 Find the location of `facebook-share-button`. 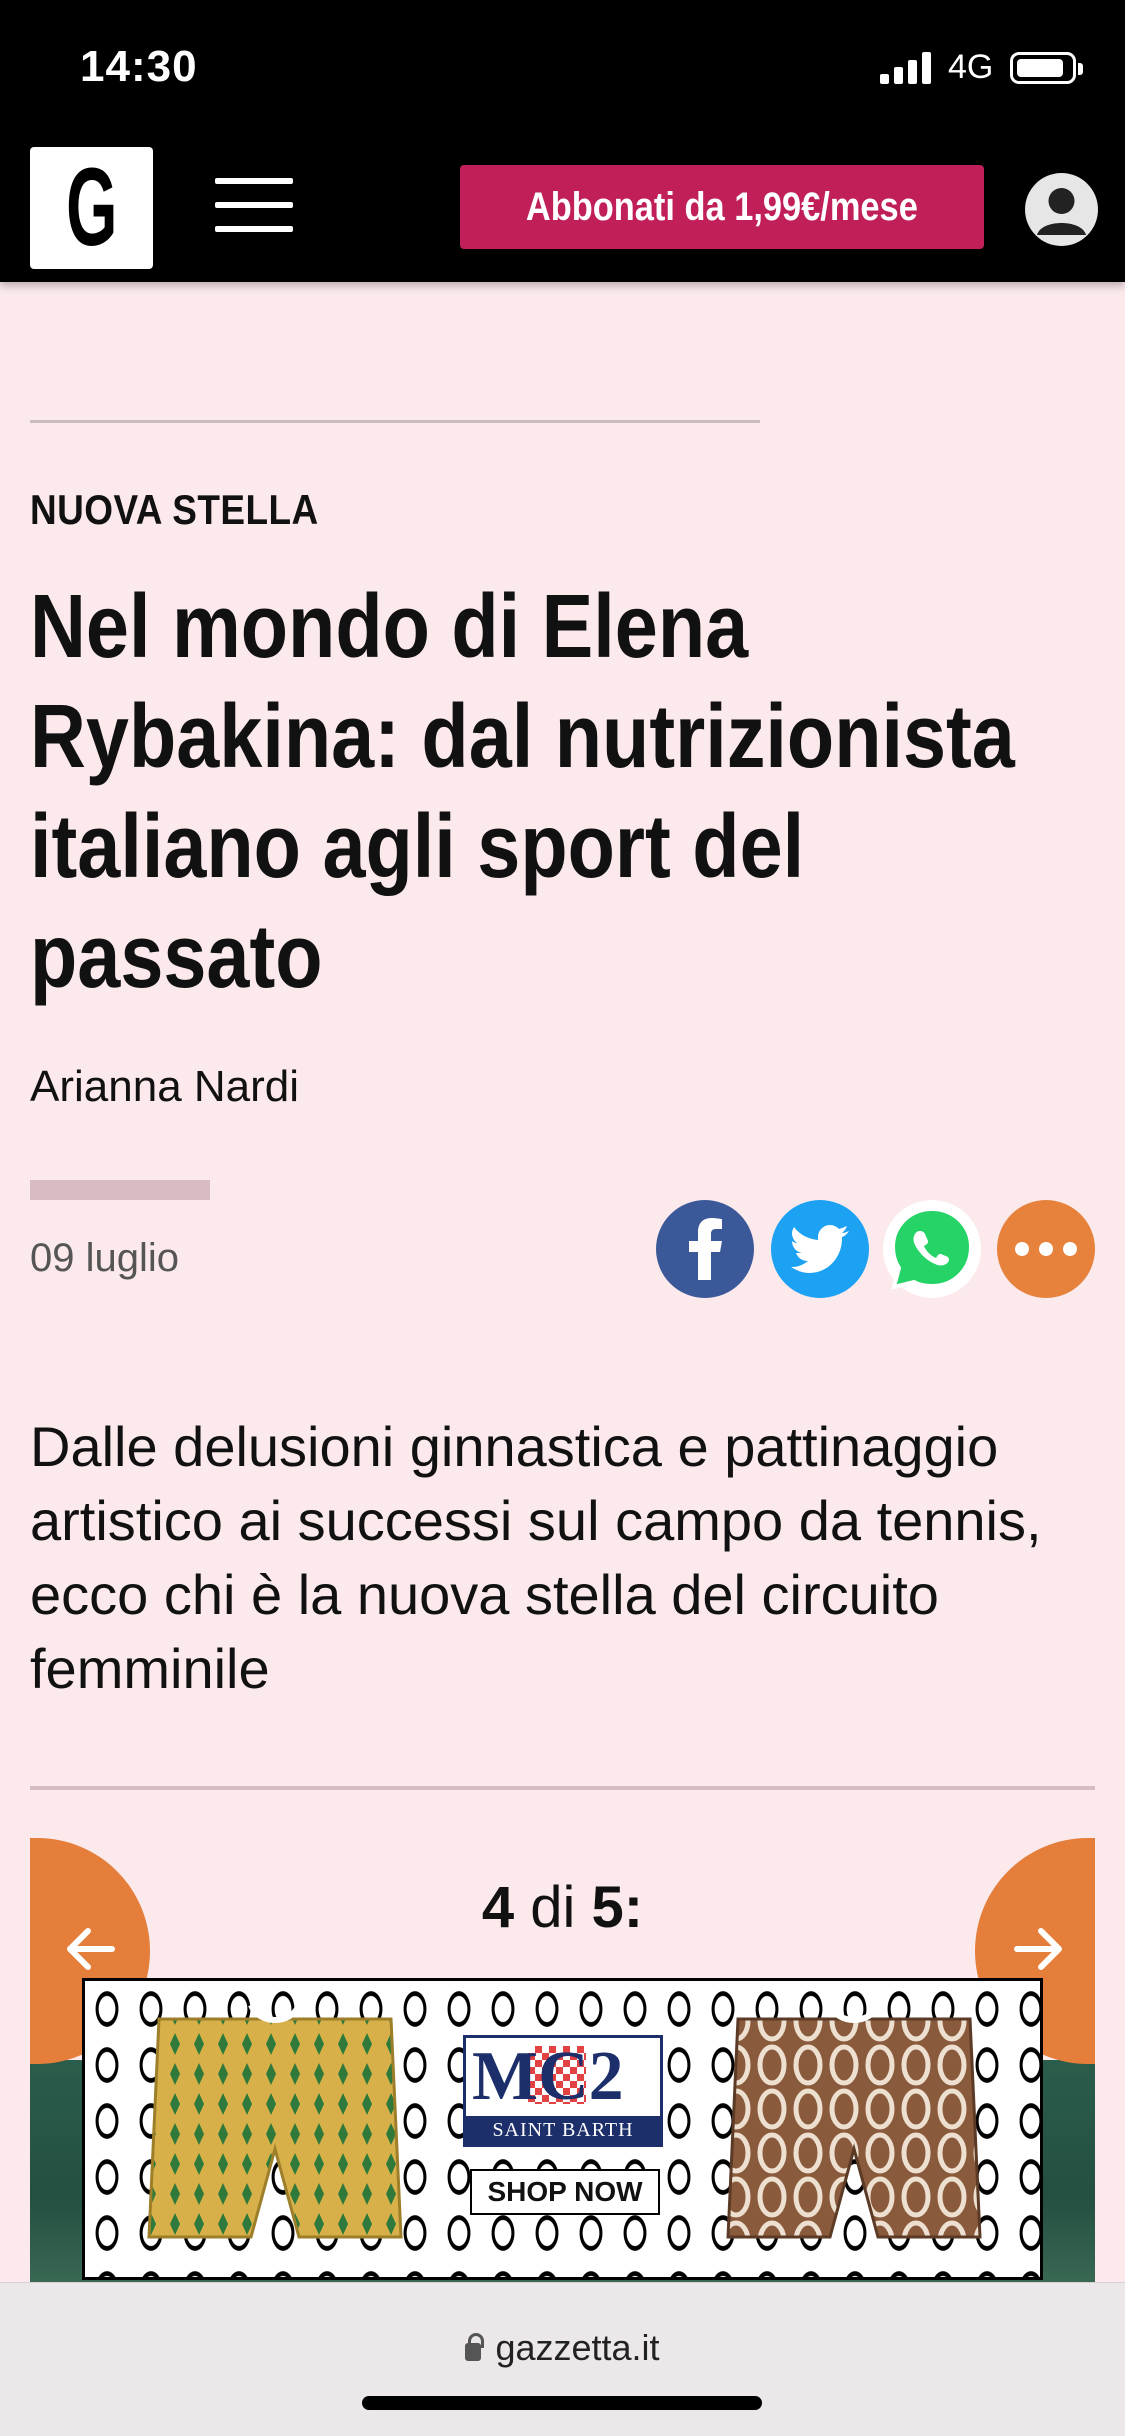

facebook-share-button is located at coordinates (705, 1249).